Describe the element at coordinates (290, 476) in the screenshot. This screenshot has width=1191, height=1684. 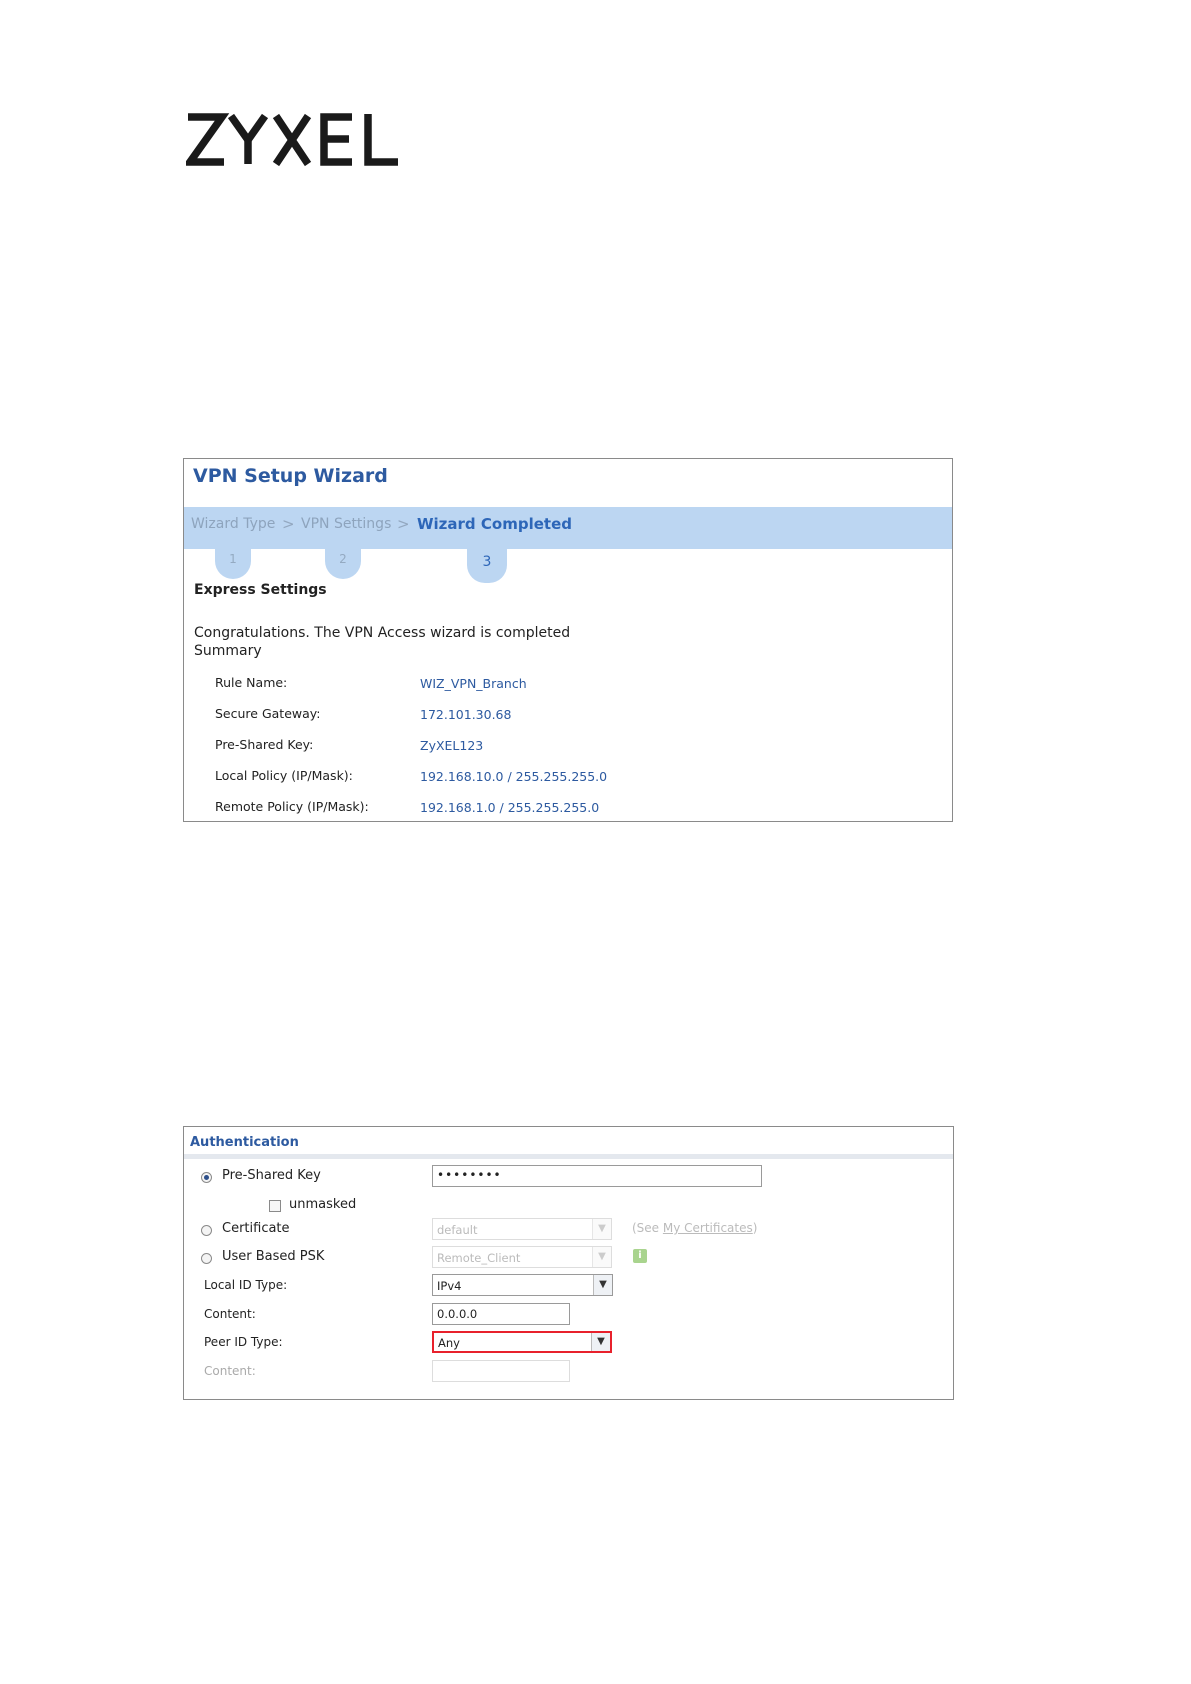
I see `wizard-title: VPN Setup Wizard` at that location.